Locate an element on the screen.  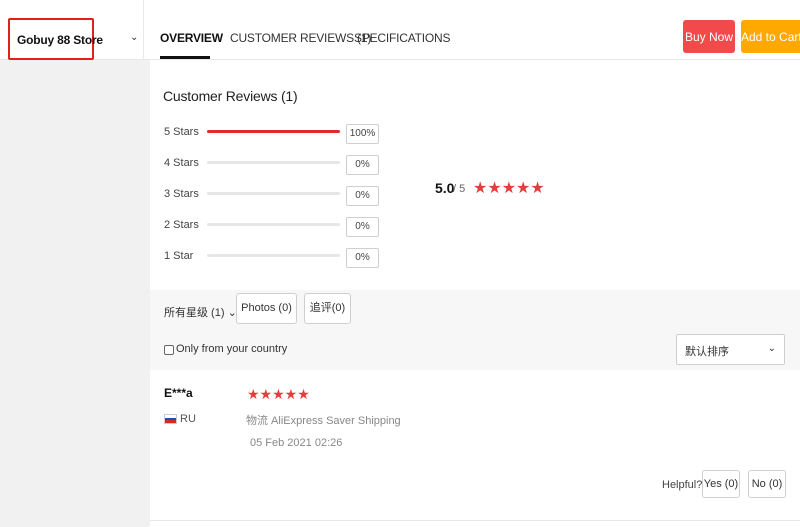
review-stars-icon: ★★★★★ is located at coordinates (278, 394).